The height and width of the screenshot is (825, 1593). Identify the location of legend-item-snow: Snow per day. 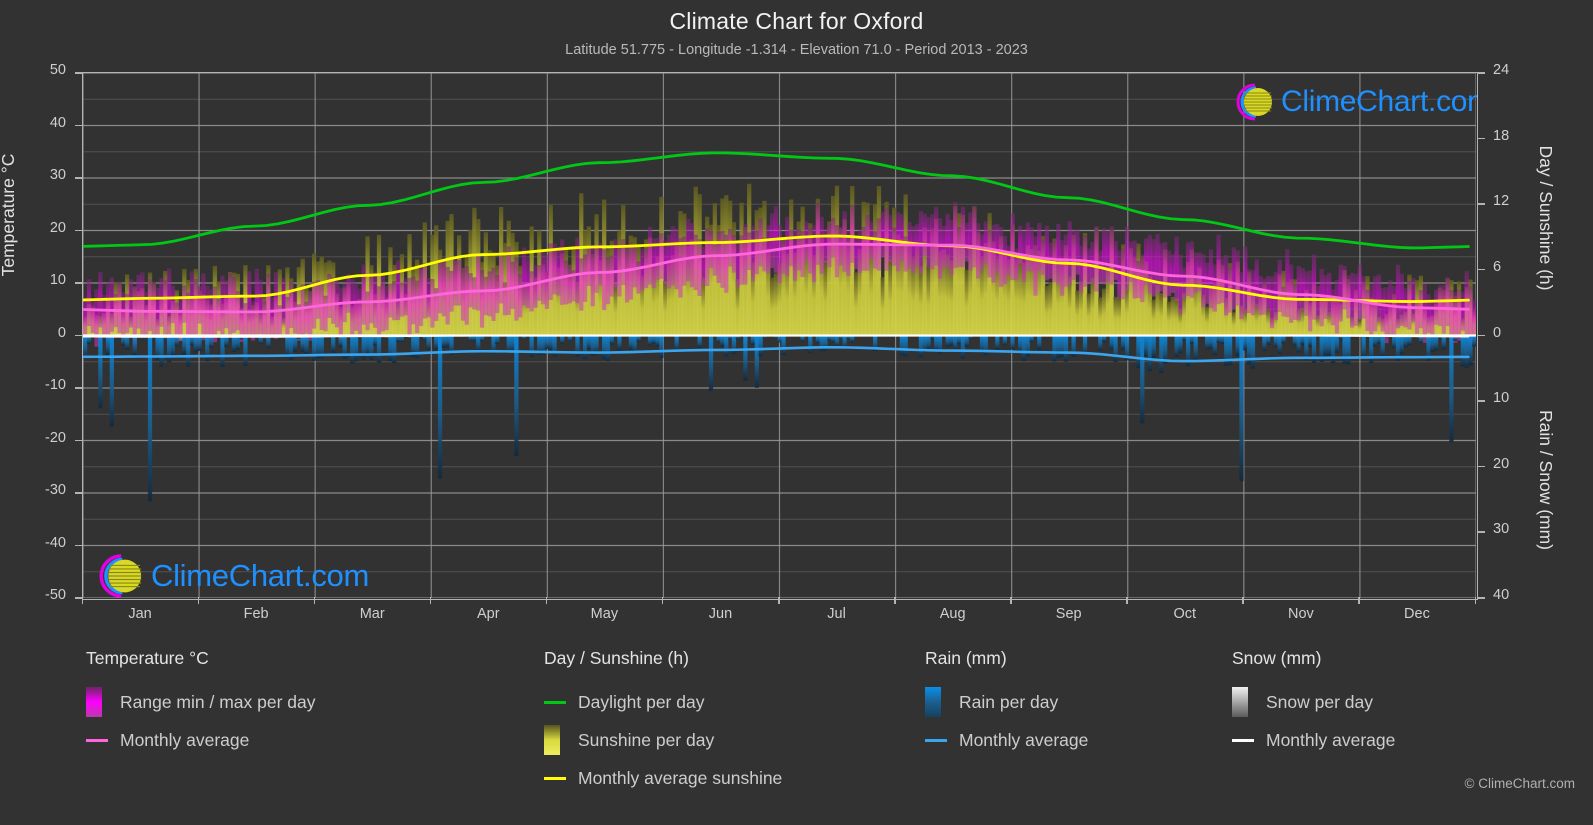
(1313, 702).